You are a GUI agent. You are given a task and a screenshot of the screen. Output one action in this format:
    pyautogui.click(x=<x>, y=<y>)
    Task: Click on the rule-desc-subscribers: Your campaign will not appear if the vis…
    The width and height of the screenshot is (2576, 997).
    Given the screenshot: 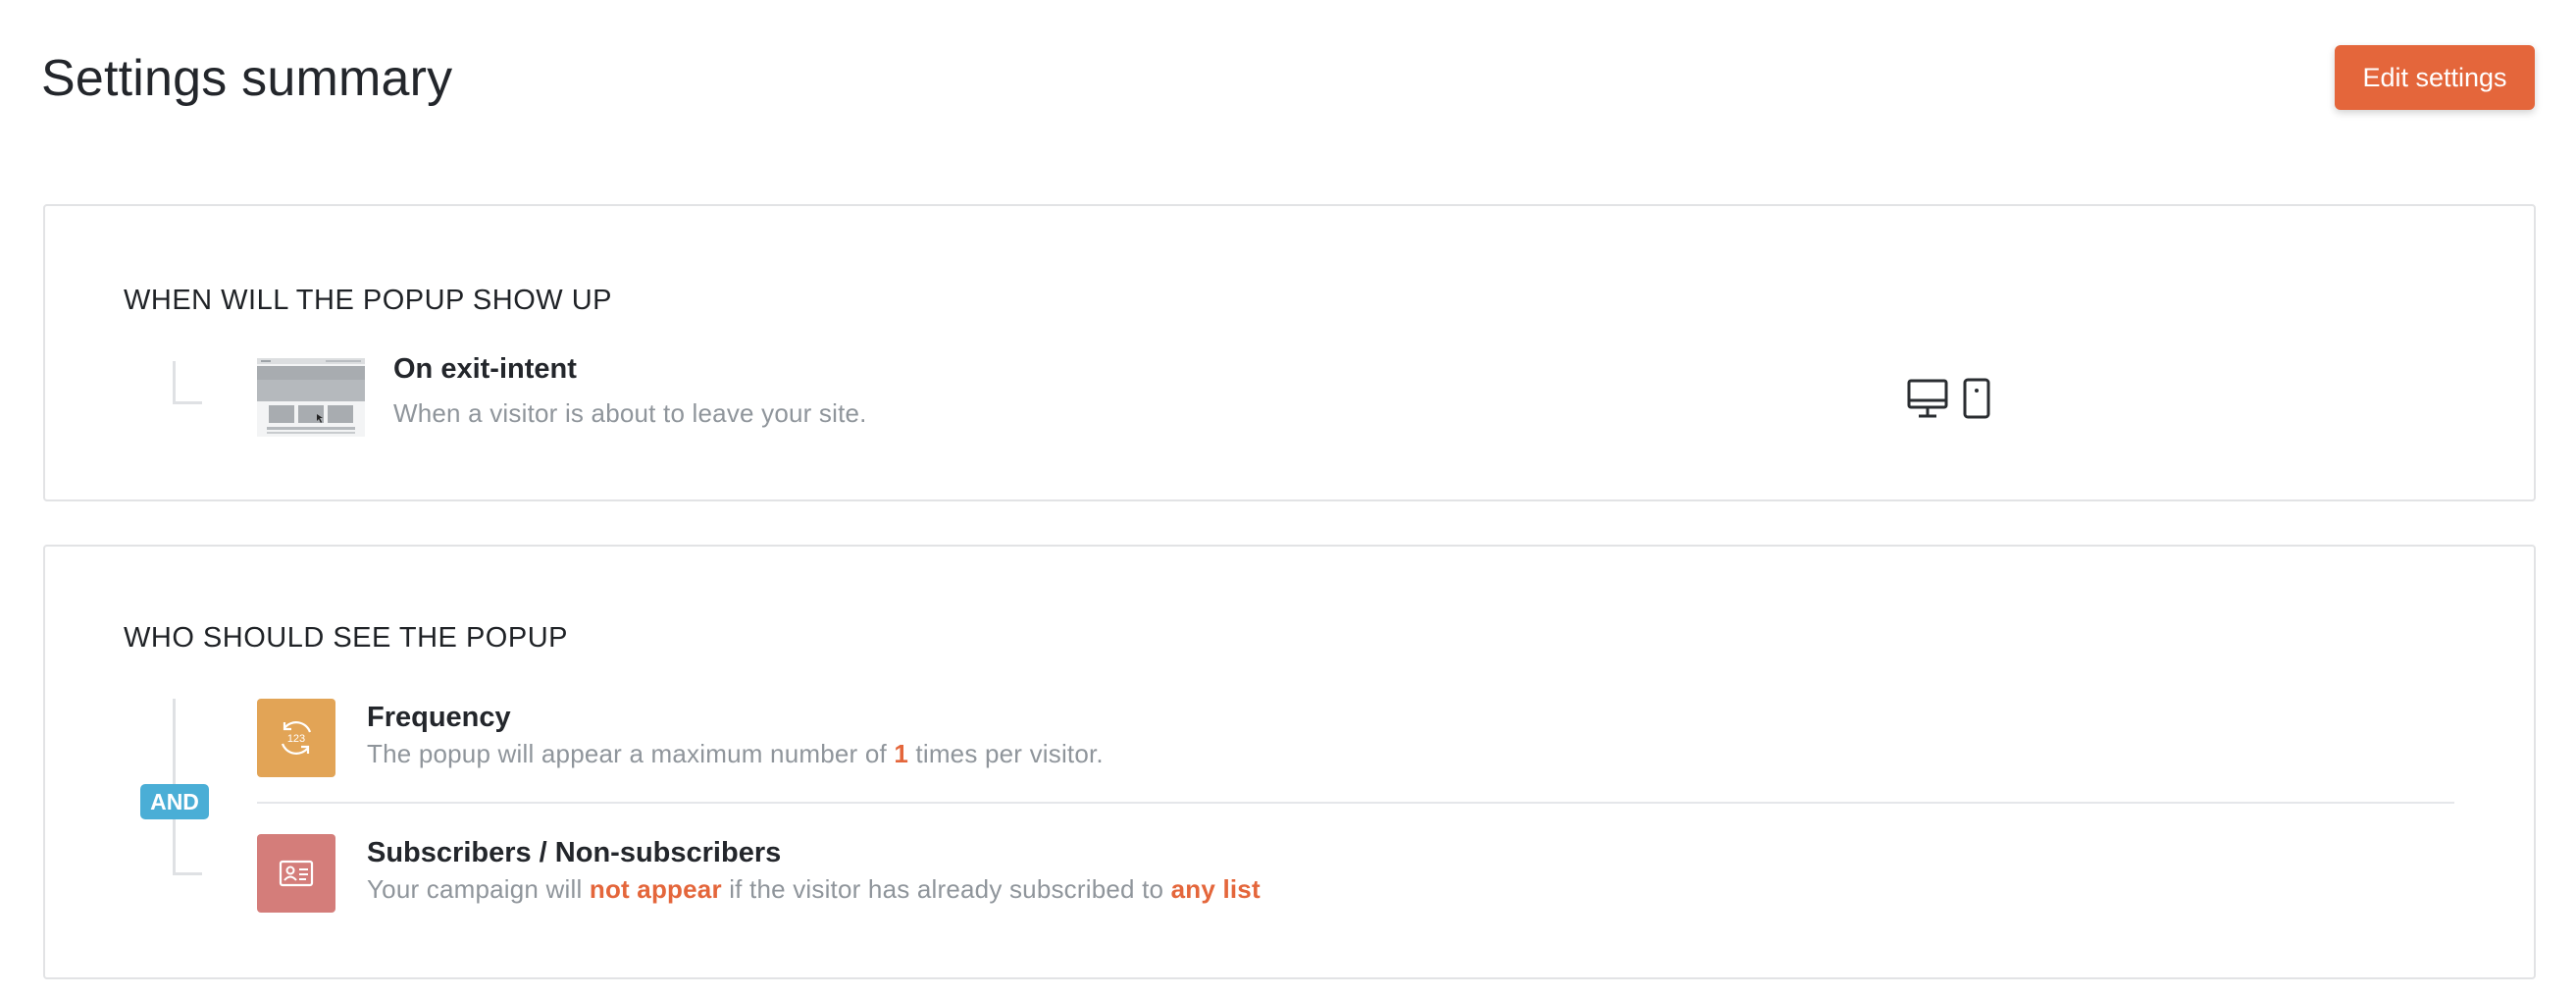 What is the action you would take?
    pyautogui.click(x=814, y=889)
    